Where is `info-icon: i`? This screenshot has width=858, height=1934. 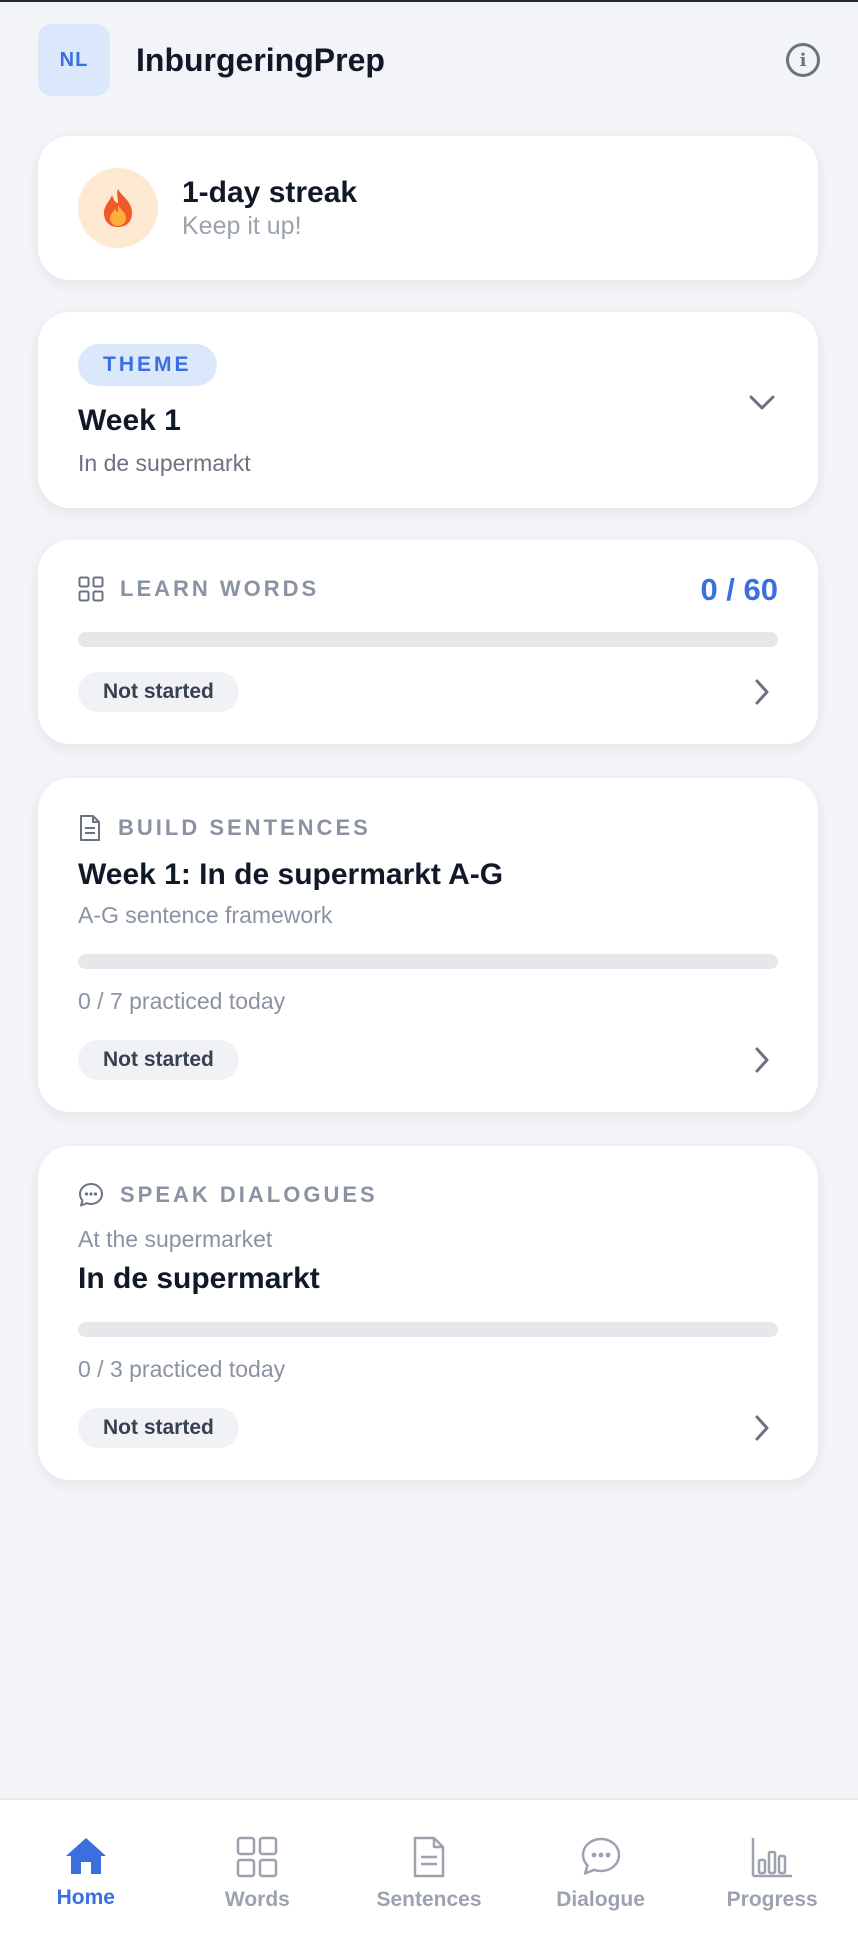
info-icon: i is located at coordinates (803, 60).